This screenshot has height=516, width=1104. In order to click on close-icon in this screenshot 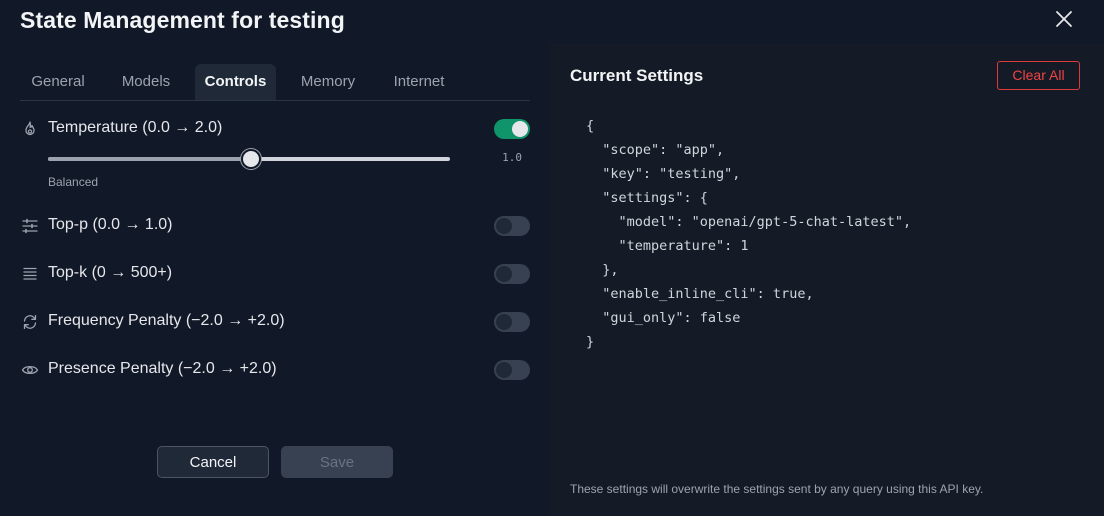, I will do `click(1064, 19)`.